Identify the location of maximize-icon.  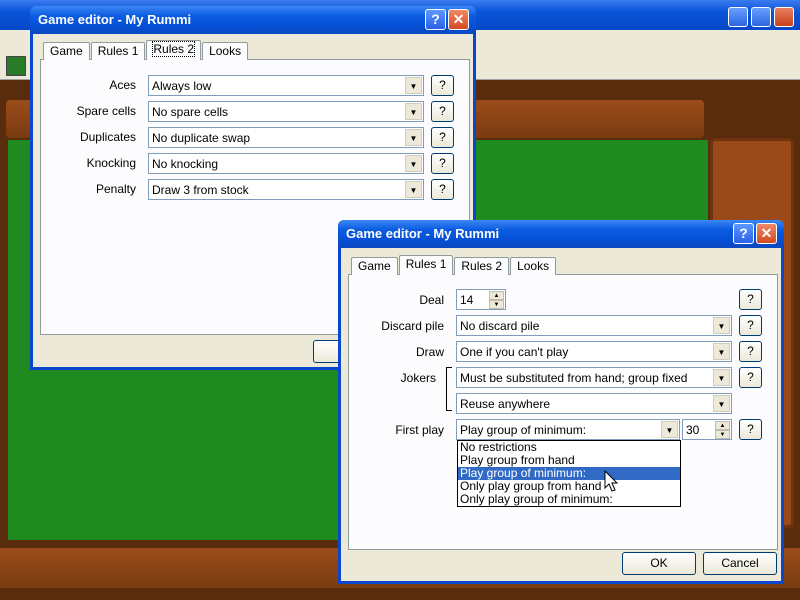
(761, 17).